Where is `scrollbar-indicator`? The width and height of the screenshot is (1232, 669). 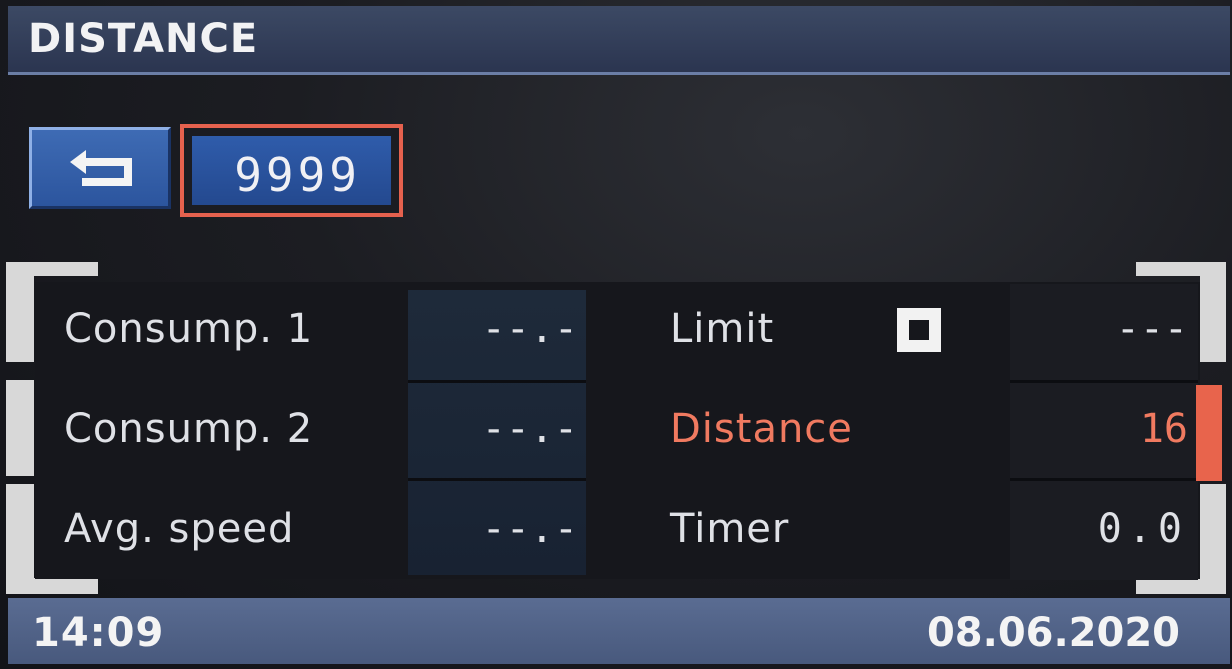 scrollbar-indicator is located at coordinates (1209, 433).